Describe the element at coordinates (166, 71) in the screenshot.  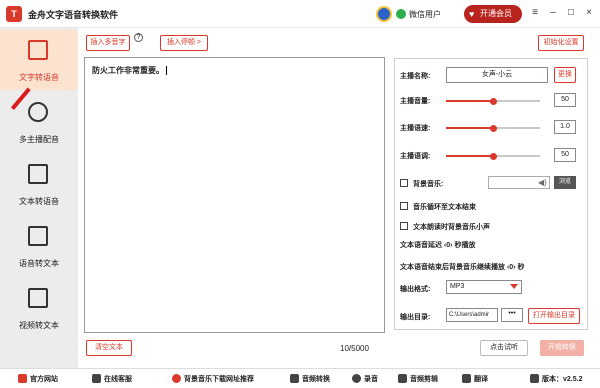
I see `text-caret` at that location.